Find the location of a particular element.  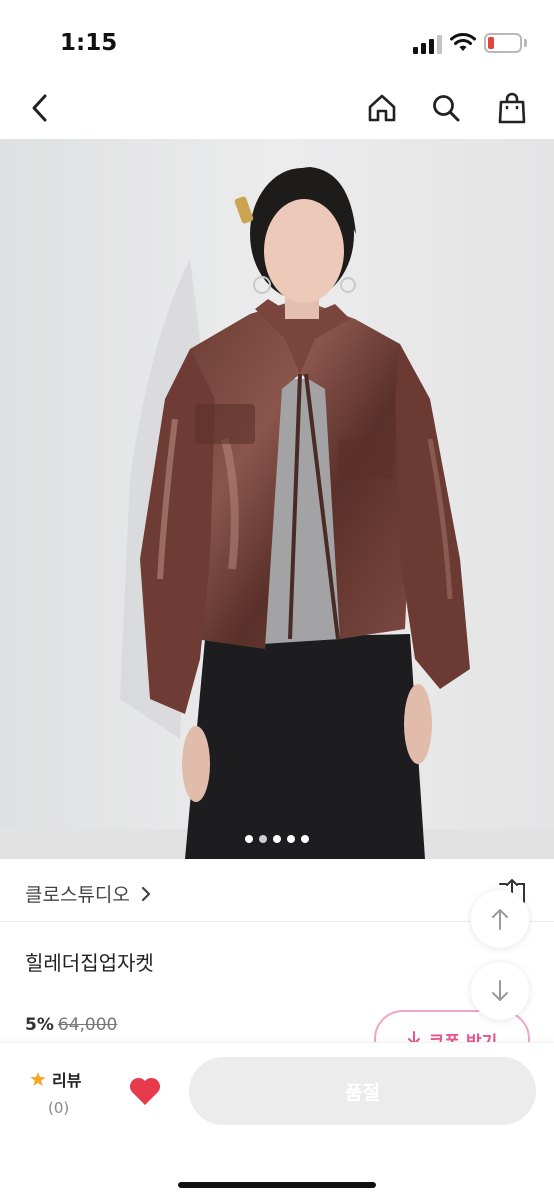

battery-icon: 11 is located at coordinates (503, 43).